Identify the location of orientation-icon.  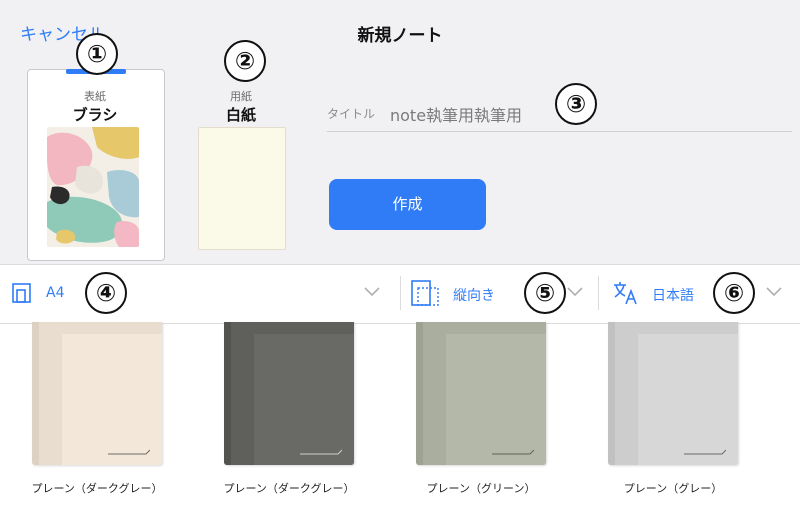
(425, 293).